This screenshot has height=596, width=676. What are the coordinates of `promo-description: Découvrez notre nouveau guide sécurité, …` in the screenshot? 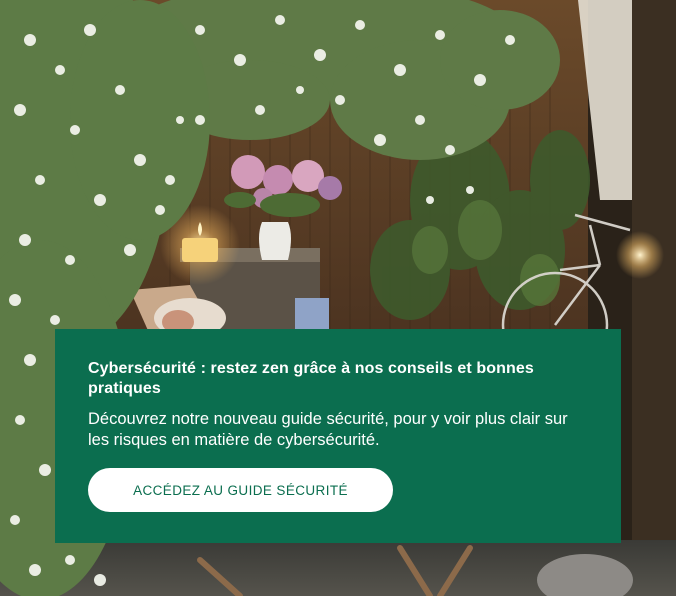 It's located at (328, 429).